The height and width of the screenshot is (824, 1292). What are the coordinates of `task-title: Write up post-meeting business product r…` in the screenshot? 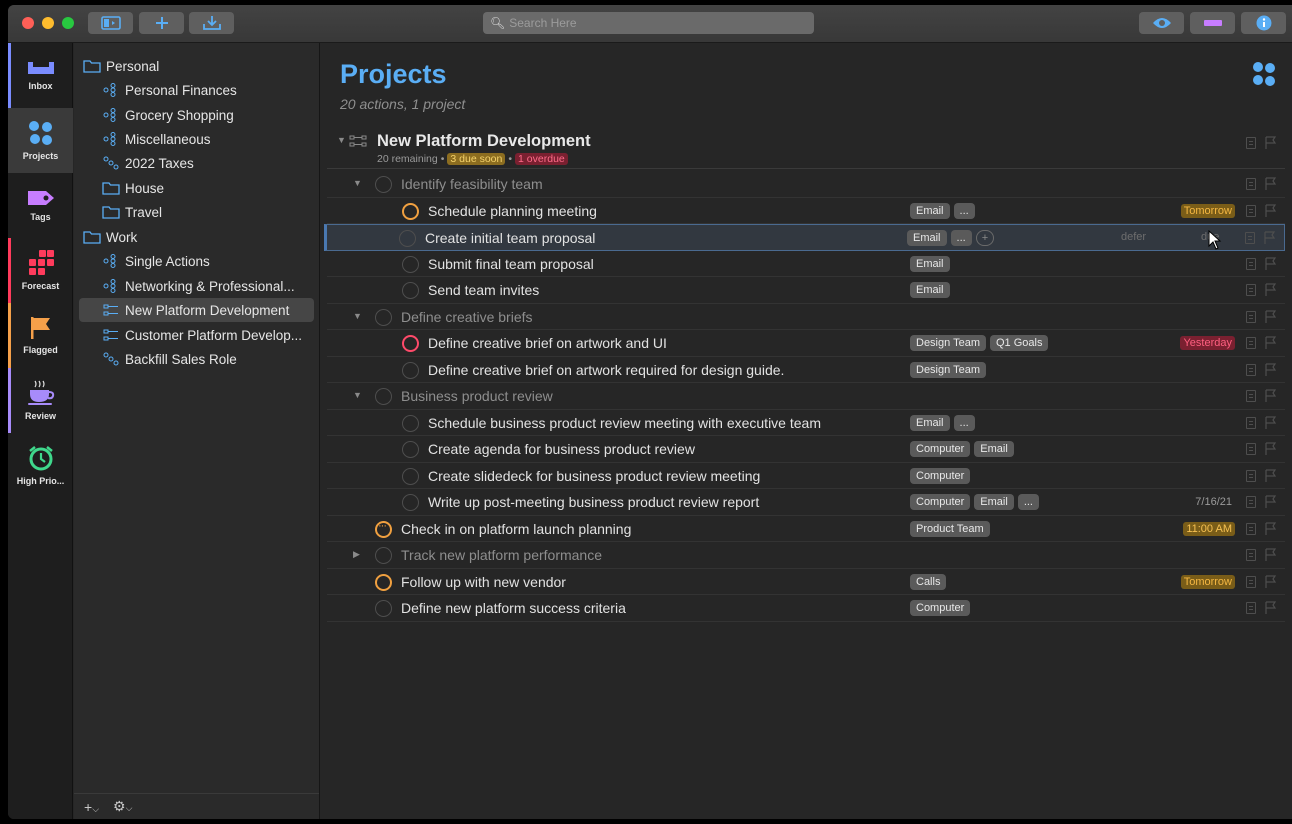 It's located at (593, 502).